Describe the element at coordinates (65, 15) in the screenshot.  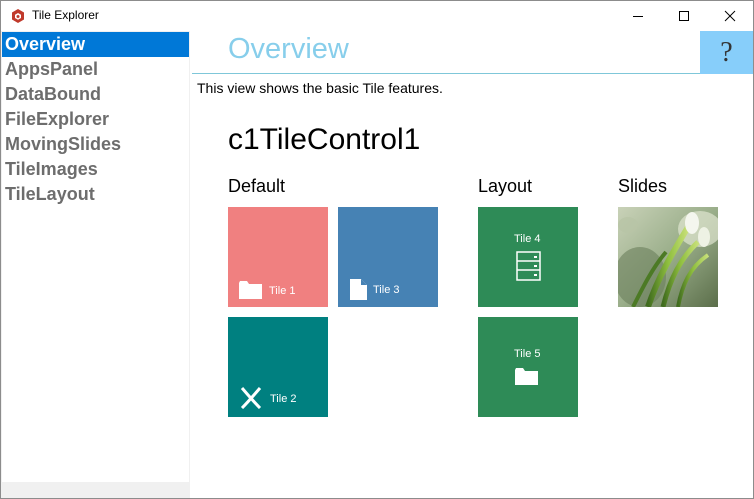
I see `window-title: Tile Explorer` at that location.